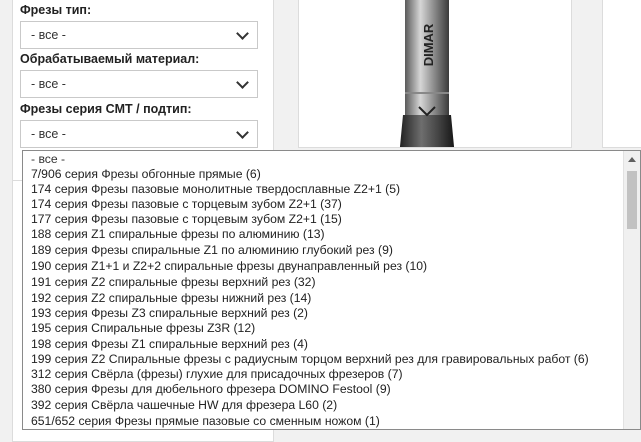 Image resolution: width=641 pixels, height=442 pixels. I want to click on material-select: - все -, so click(139, 84).